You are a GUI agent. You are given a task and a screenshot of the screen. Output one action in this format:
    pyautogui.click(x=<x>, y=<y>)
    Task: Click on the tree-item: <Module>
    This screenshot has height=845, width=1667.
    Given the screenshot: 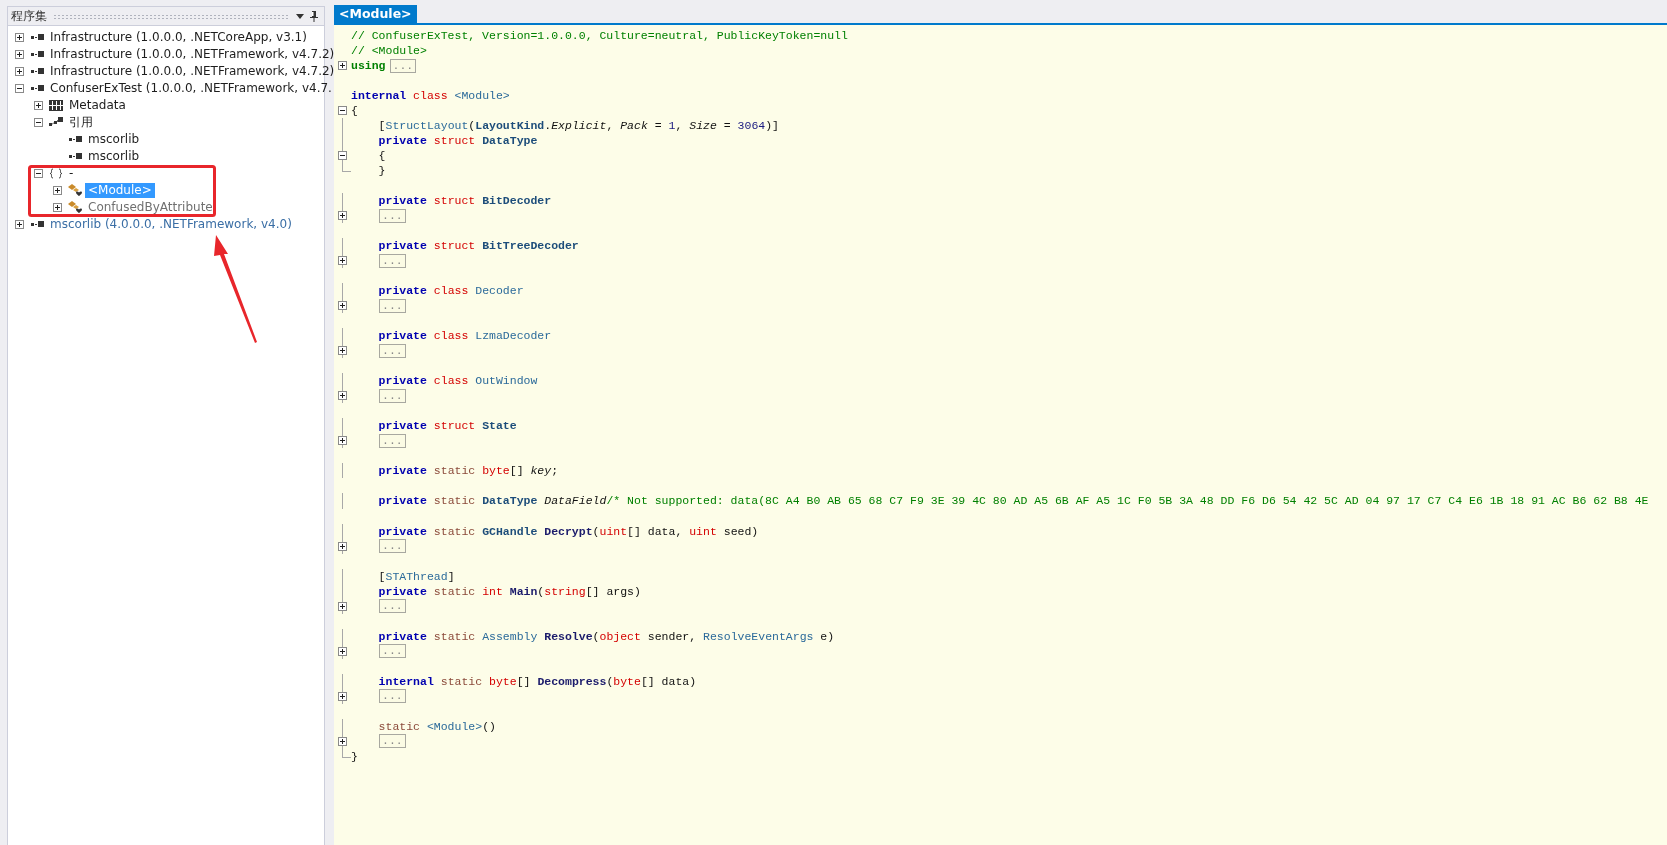 What is the action you would take?
    pyautogui.click(x=120, y=190)
    